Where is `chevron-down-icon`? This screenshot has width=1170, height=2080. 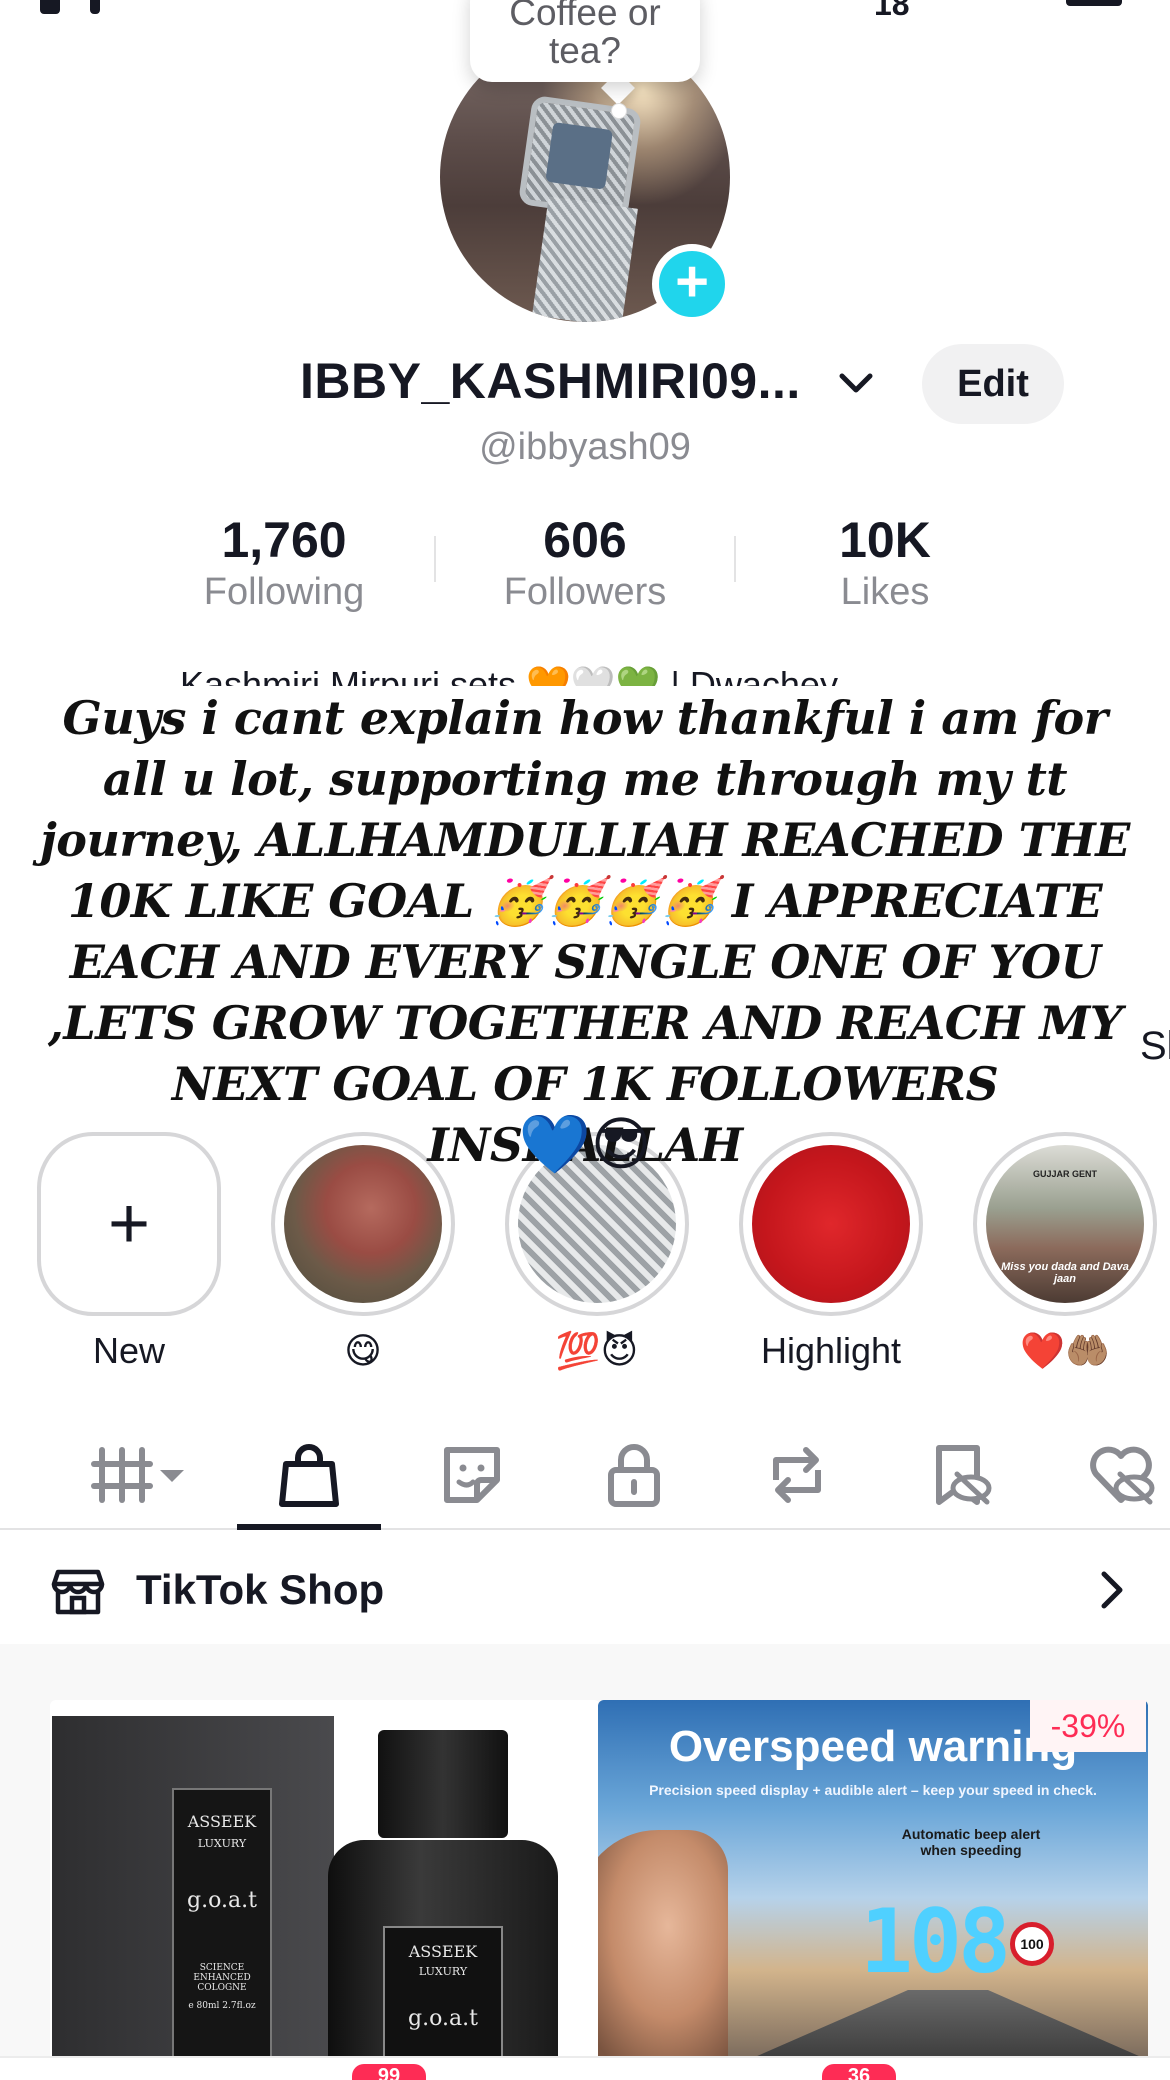 chevron-down-icon is located at coordinates (856, 384).